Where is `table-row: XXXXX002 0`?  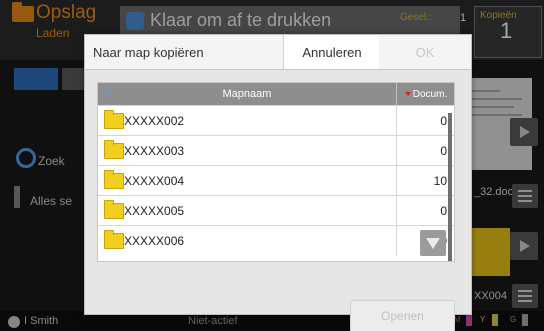
table-row: XXXXX002 0 is located at coordinates (276, 120).